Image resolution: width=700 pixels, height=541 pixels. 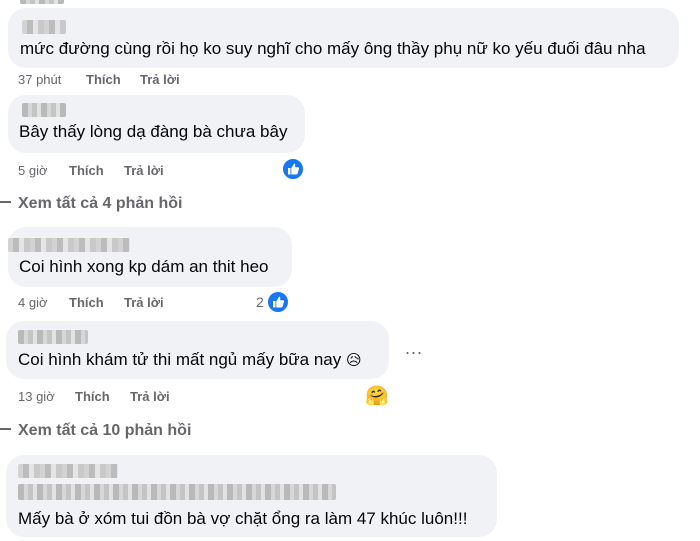 I want to click on comment-text: Bây thấy lòng dạ đàng bà chưa bây, so click(x=153, y=131).